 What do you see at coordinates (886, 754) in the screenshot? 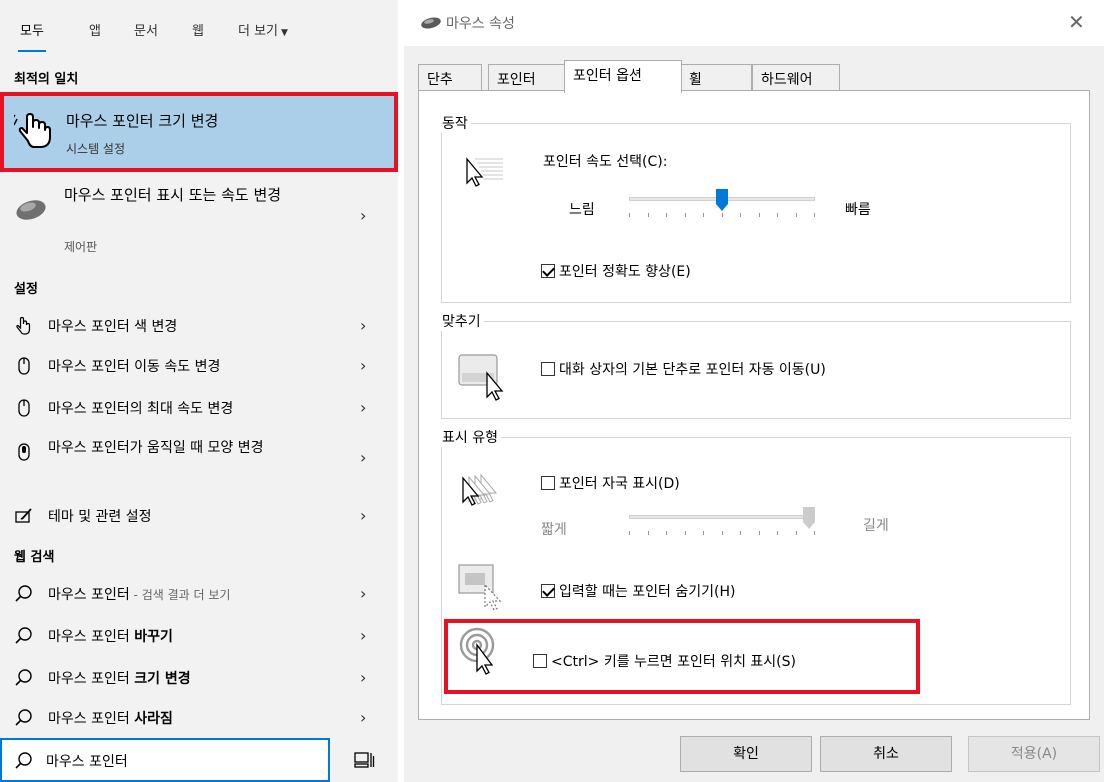
I see `cancel-button: 취소` at bounding box center [886, 754].